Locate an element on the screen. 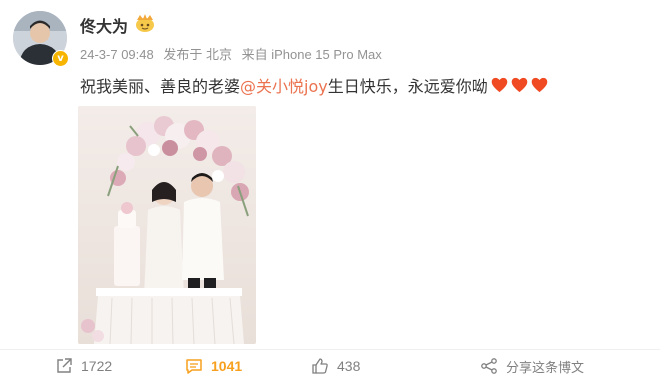  post-text: 祝我美丽、善良的老婆 @关小悦joy 生日快乐，永远爱你呦 is located at coordinates (314, 85).